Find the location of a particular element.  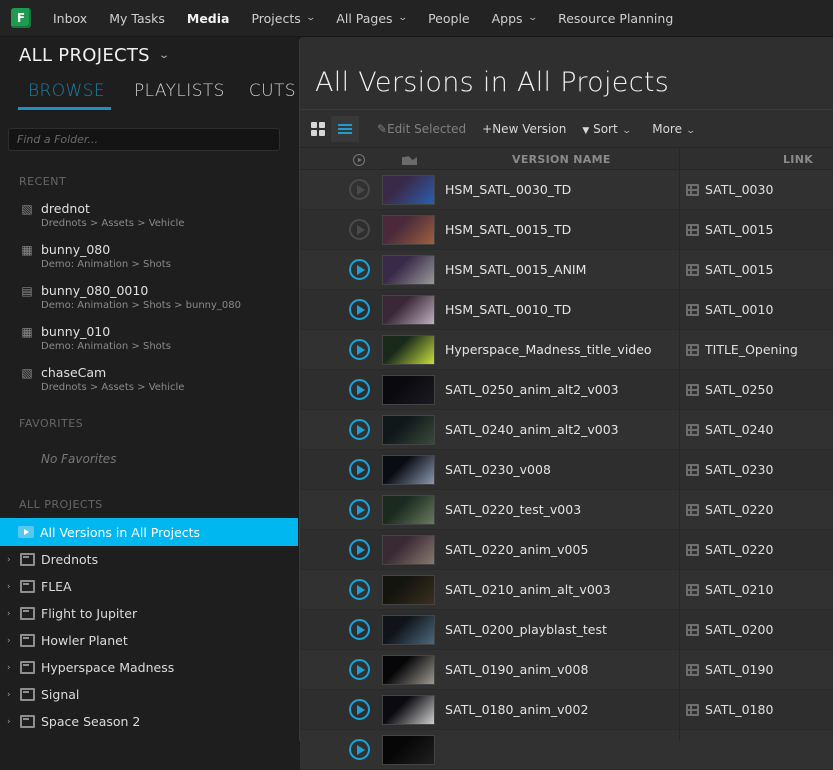

table-row: SATL_0200_playblast_test SATL_0200 is located at coordinates (566, 630).